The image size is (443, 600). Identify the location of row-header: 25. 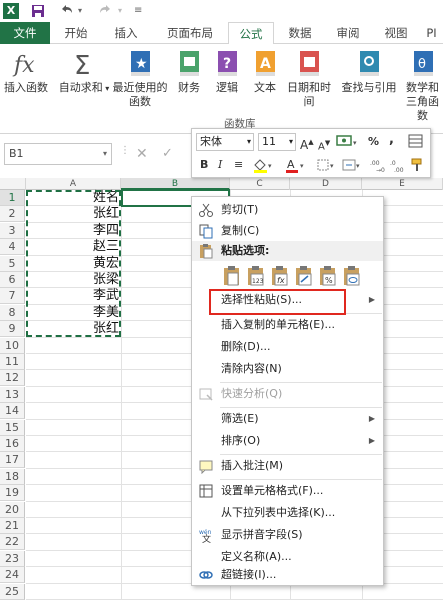
(12, 591).